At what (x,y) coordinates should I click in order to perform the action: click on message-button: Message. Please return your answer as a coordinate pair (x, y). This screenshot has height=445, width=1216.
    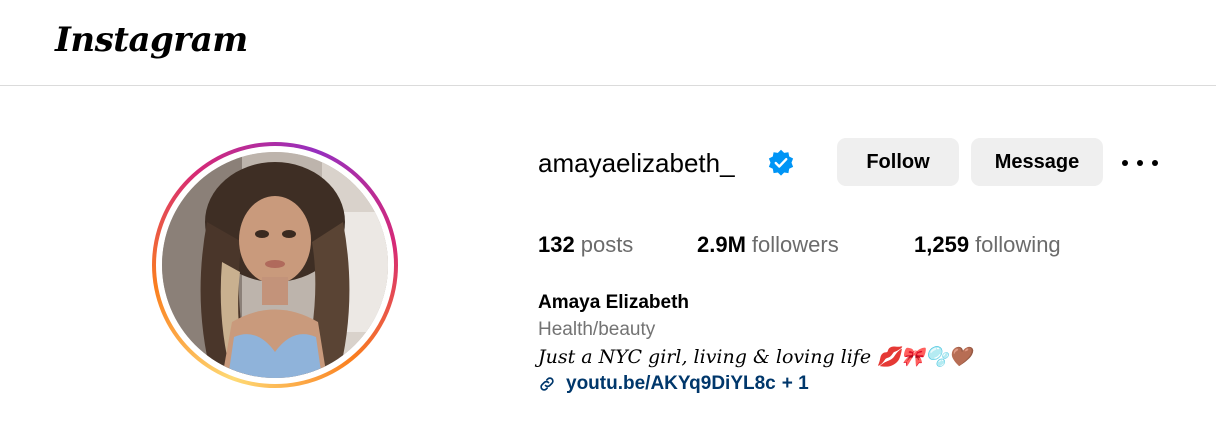
    Looking at the image, I should click on (1037, 162).